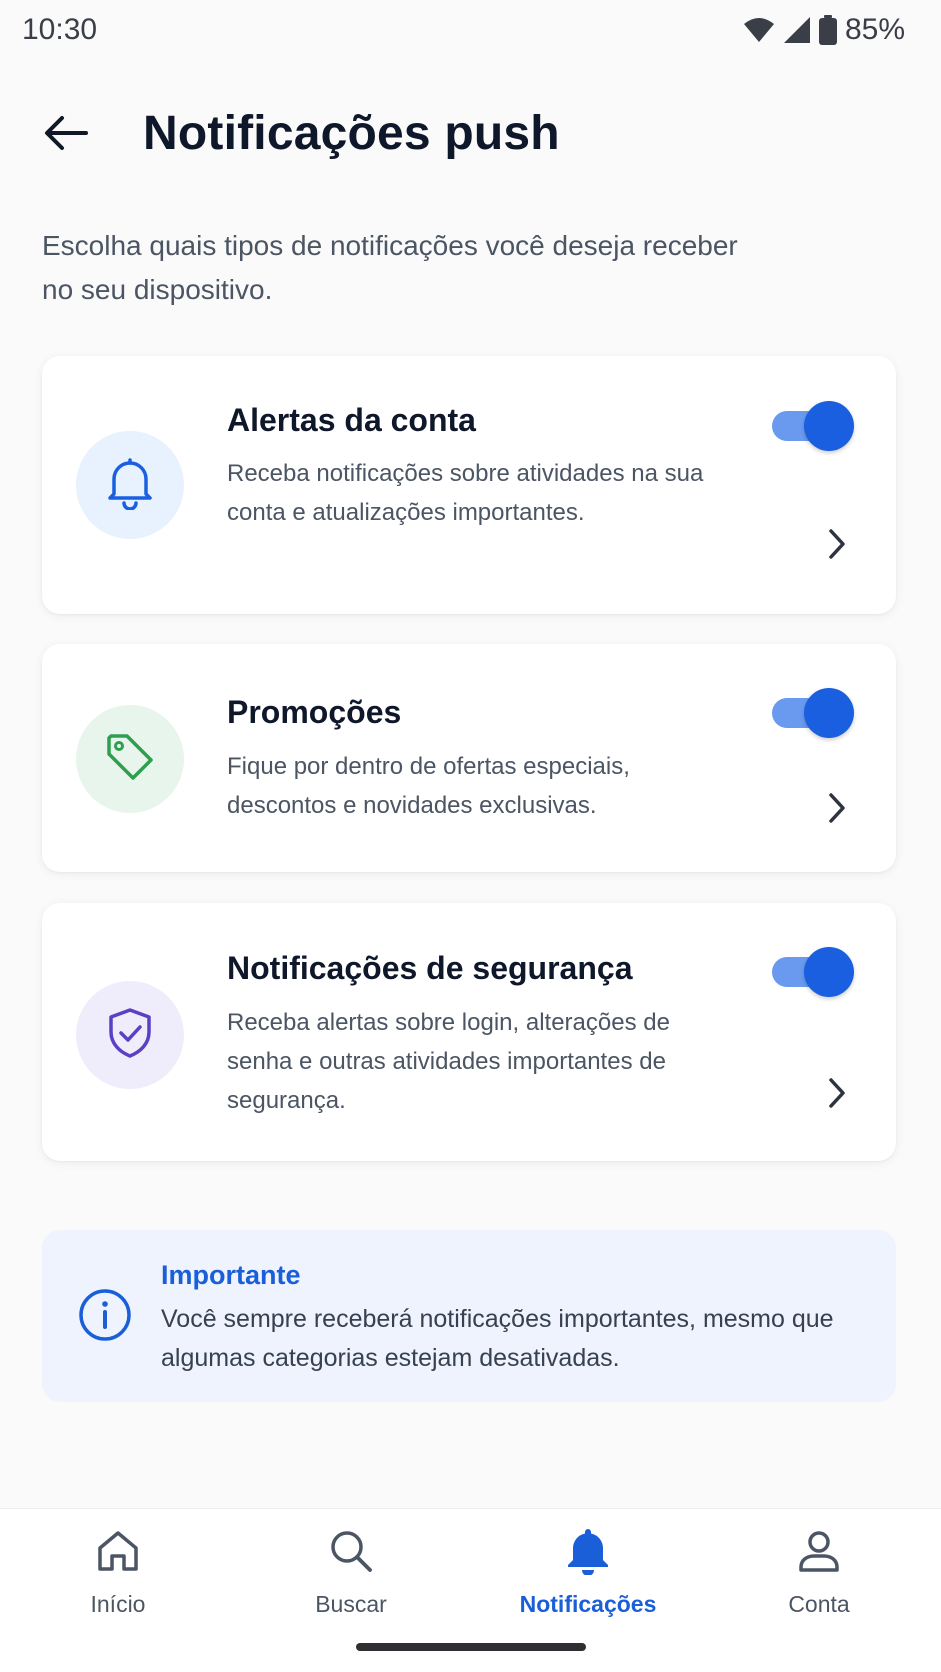 The height and width of the screenshot is (1672, 941). What do you see at coordinates (231, 1275) in the screenshot?
I see `info-title: Importante` at bounding box center [231, 1275].